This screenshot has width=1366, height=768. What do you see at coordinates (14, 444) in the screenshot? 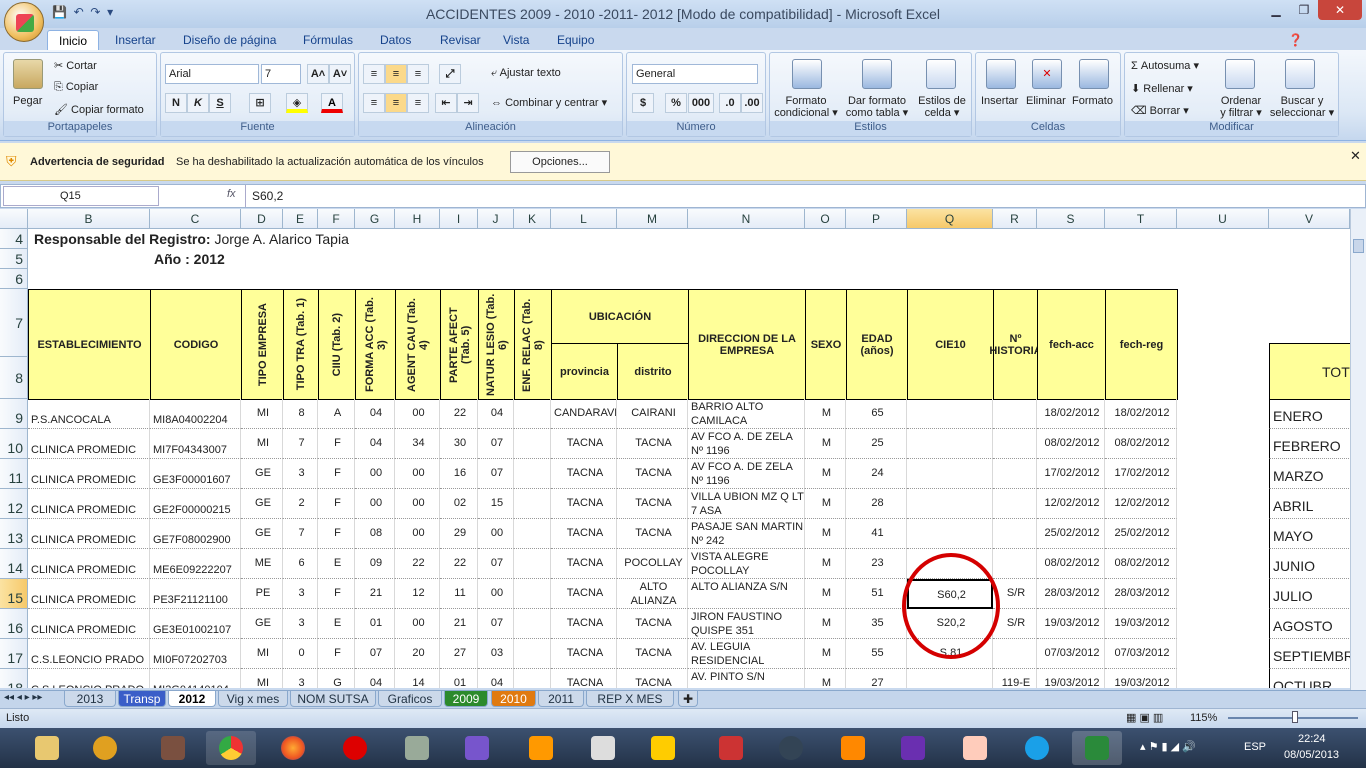
I see `row-header-10: 10` at bounding box center [14, 444].